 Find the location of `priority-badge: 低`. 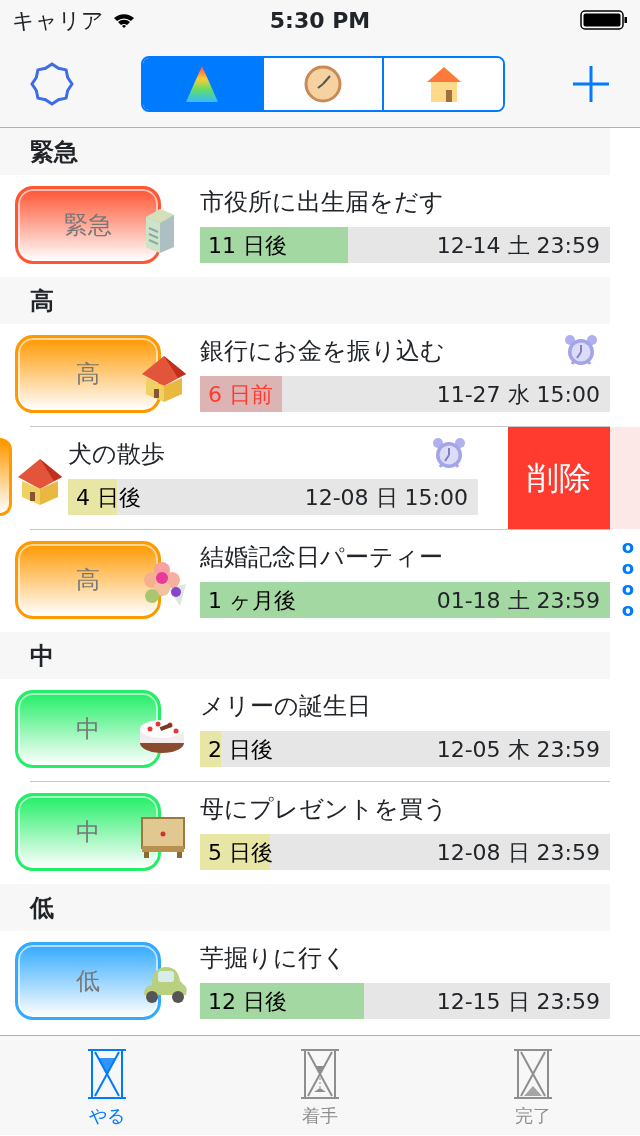

priority-badge: 低 is located at coordinates (88, 981).